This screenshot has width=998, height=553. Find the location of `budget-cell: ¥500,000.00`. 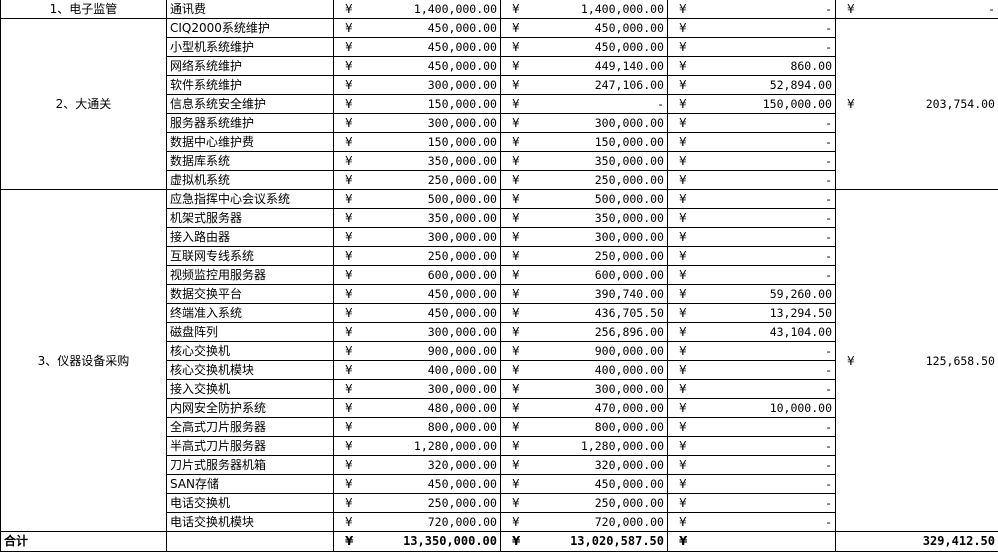

budget-cell: ¥500,000.00 is located at coordinates (417, 199).